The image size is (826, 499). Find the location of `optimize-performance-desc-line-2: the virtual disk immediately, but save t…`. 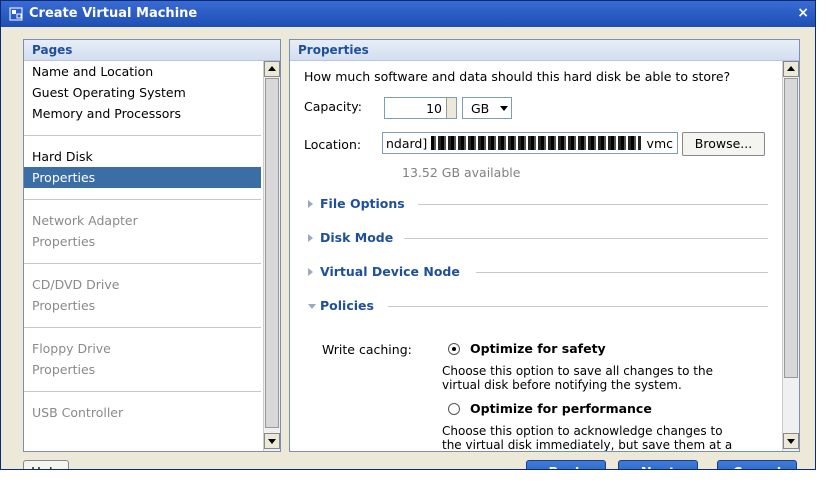

optimize-performance-desc-line-2: the virtual disk immediately, but save t… is located at coordinates (587, 444).